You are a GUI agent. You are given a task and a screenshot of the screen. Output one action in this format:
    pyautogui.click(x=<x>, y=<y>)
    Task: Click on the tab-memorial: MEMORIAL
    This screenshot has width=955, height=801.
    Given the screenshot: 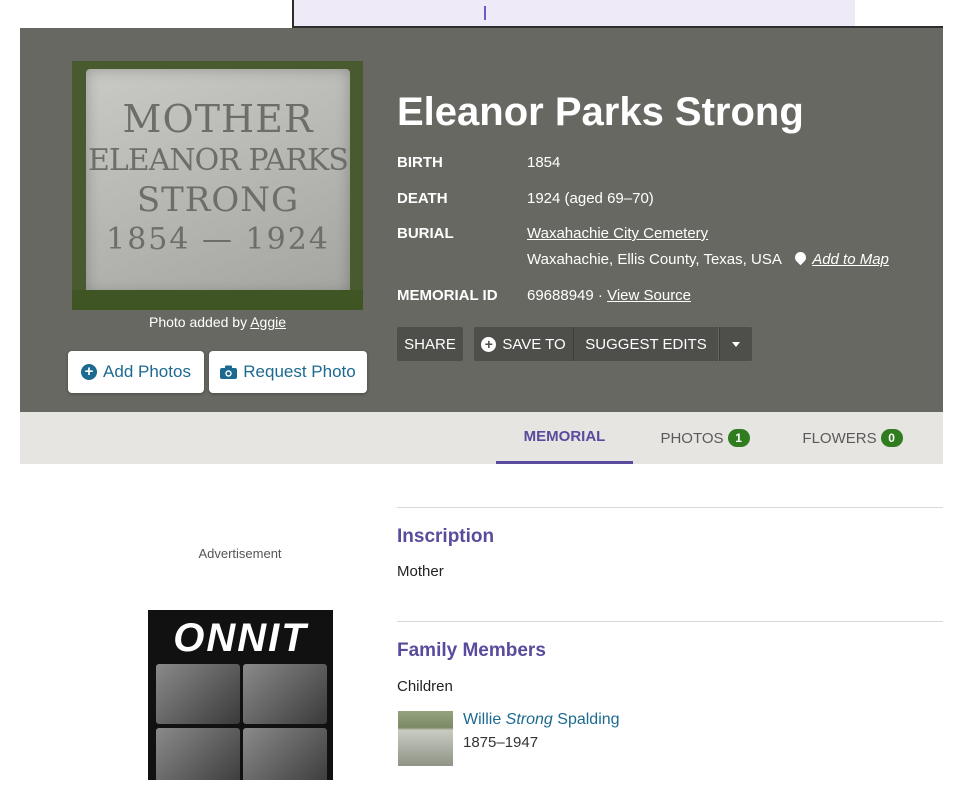 What is the action you would take?
    pyautogui.click(x=564, y=438)
    